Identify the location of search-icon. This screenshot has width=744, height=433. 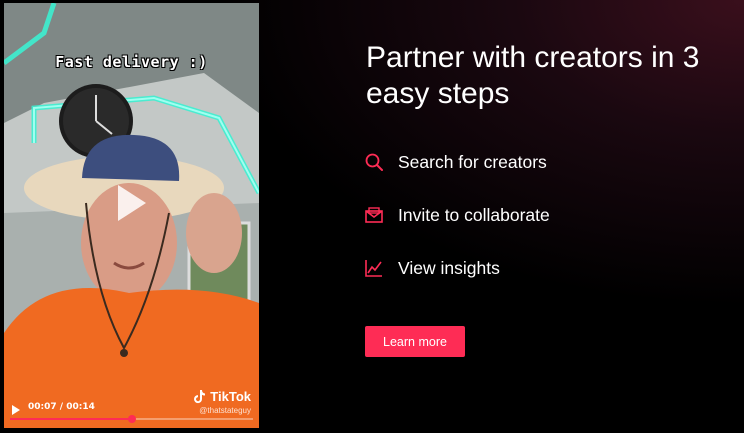
(374, 162).